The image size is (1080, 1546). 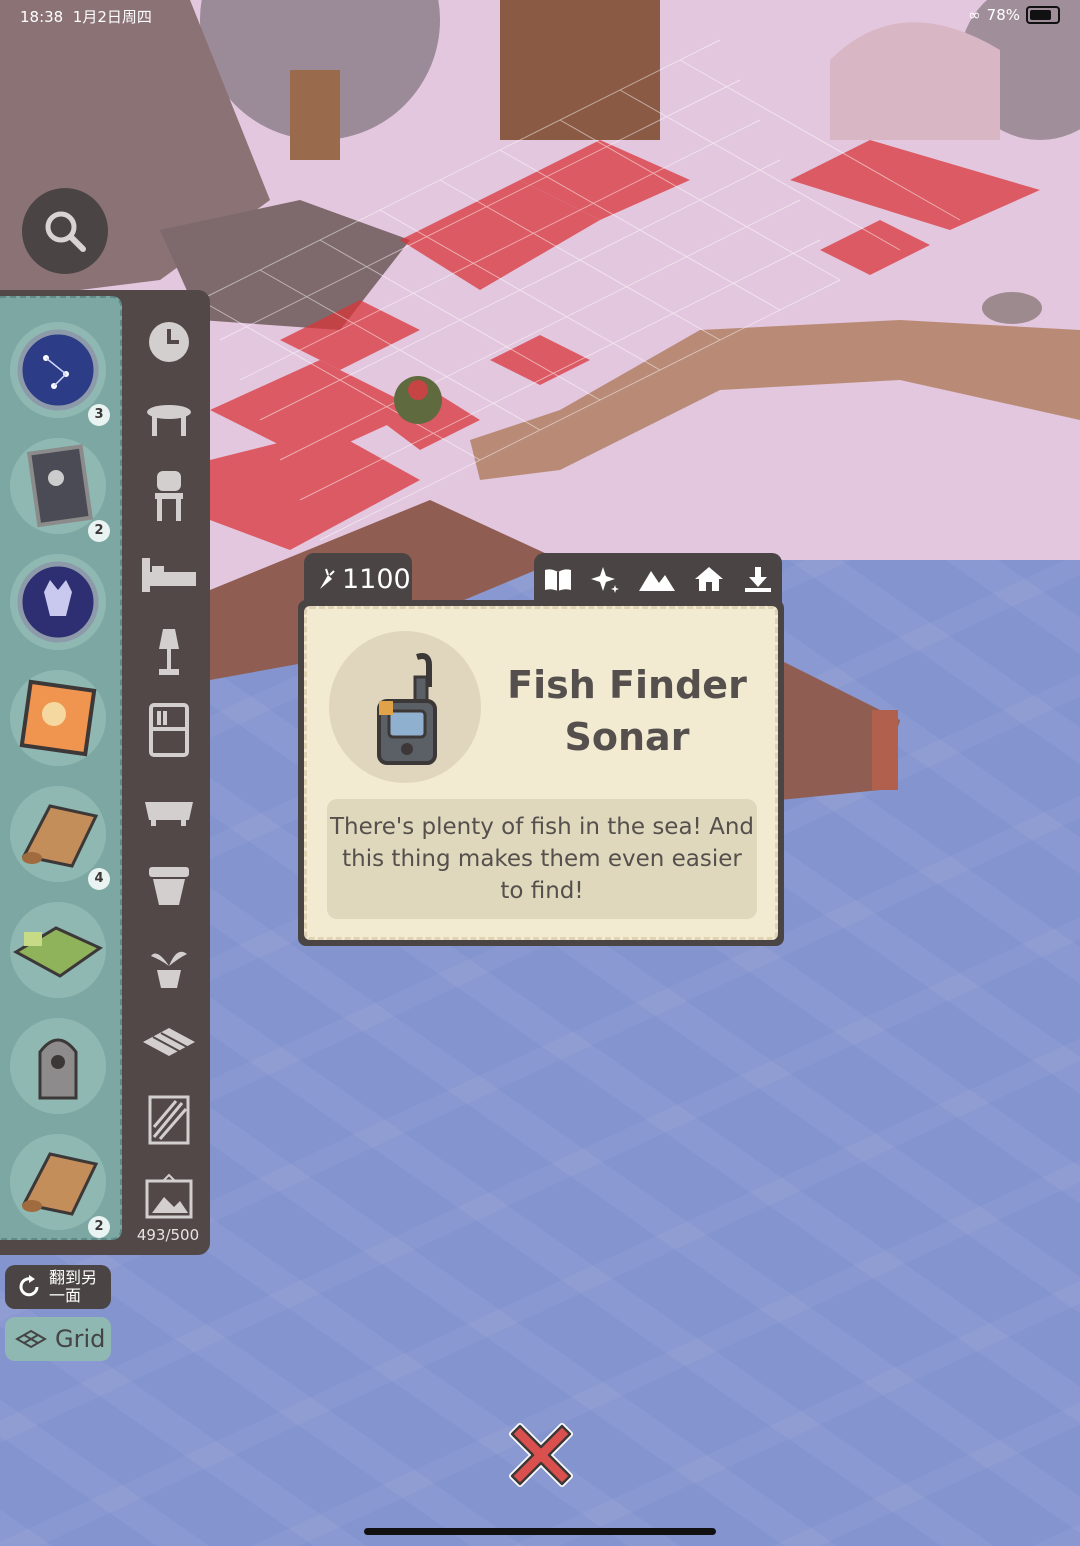 I want to click on home-icon, so click(x=709, y=579).